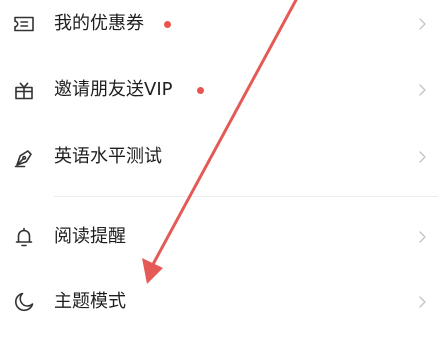  I want to click on menu-item-reading-reminder: 阅读提醒, so click(219, 237).